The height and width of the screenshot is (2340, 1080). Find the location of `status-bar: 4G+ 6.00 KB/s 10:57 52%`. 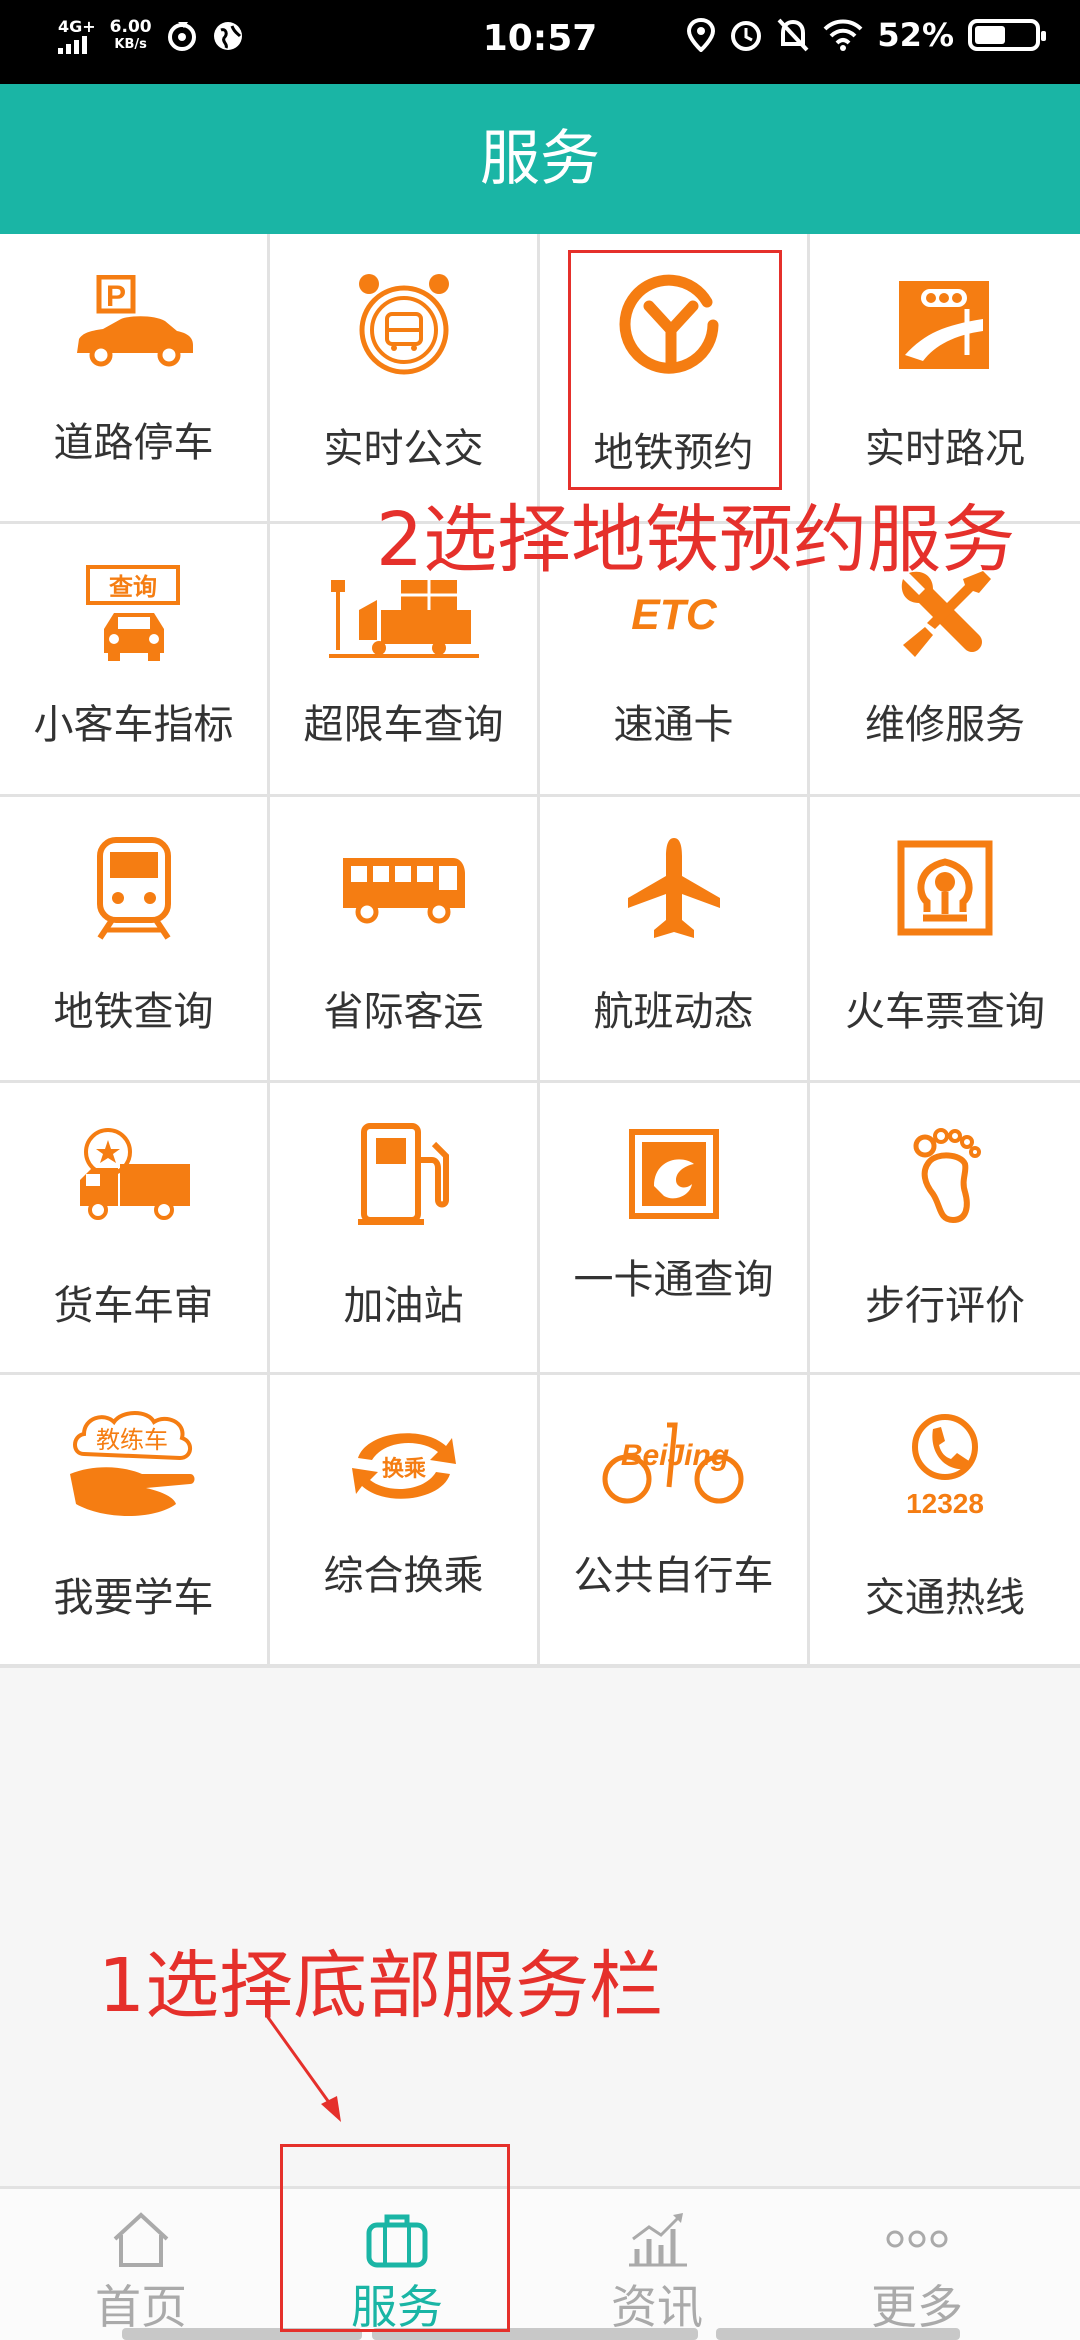

status-bar: 4G+ 6.00 KB/s 10:57 52% is located at coordinates (540, 42).